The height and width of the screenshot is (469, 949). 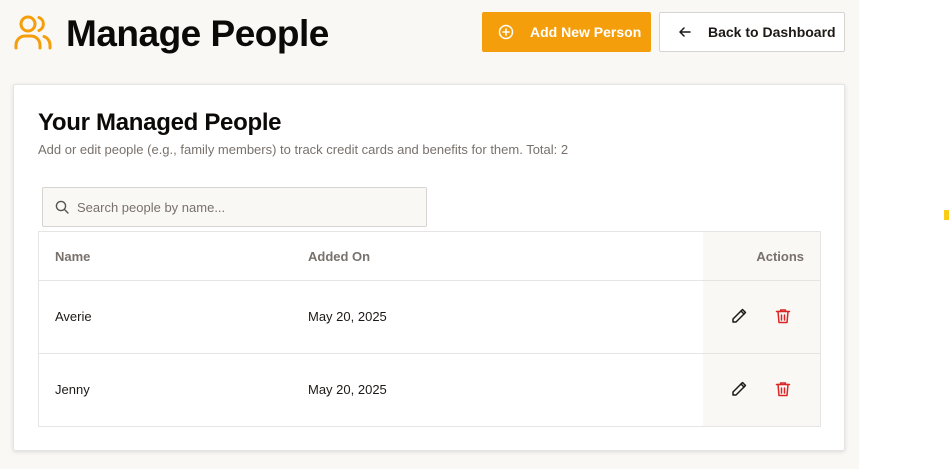 I want to click on plus-circle-icon, so click(x=506, y=32).